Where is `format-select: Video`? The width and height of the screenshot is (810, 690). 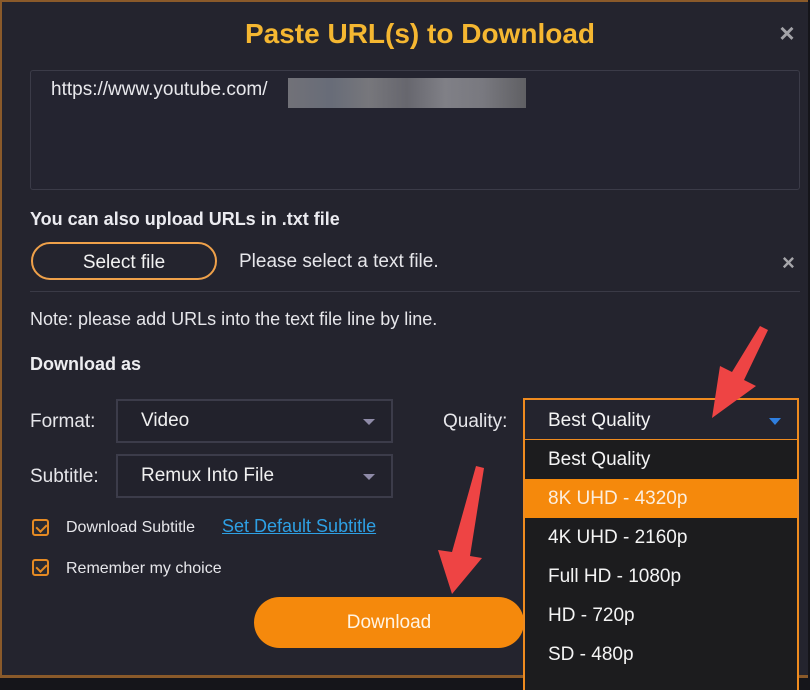
format-select: Video is located at coordinates (254, 421).